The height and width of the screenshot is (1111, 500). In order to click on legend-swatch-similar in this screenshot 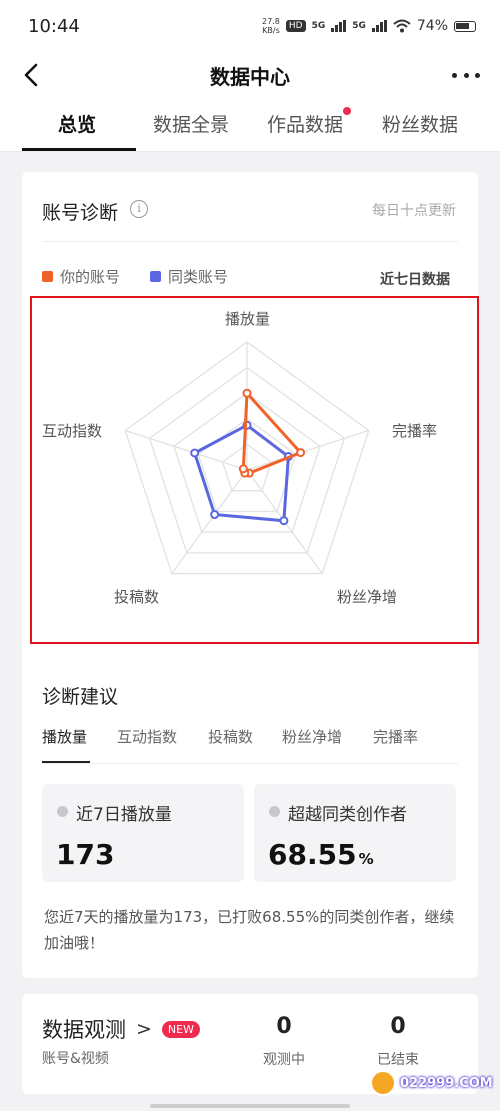, I will do `click(156, 276)`.